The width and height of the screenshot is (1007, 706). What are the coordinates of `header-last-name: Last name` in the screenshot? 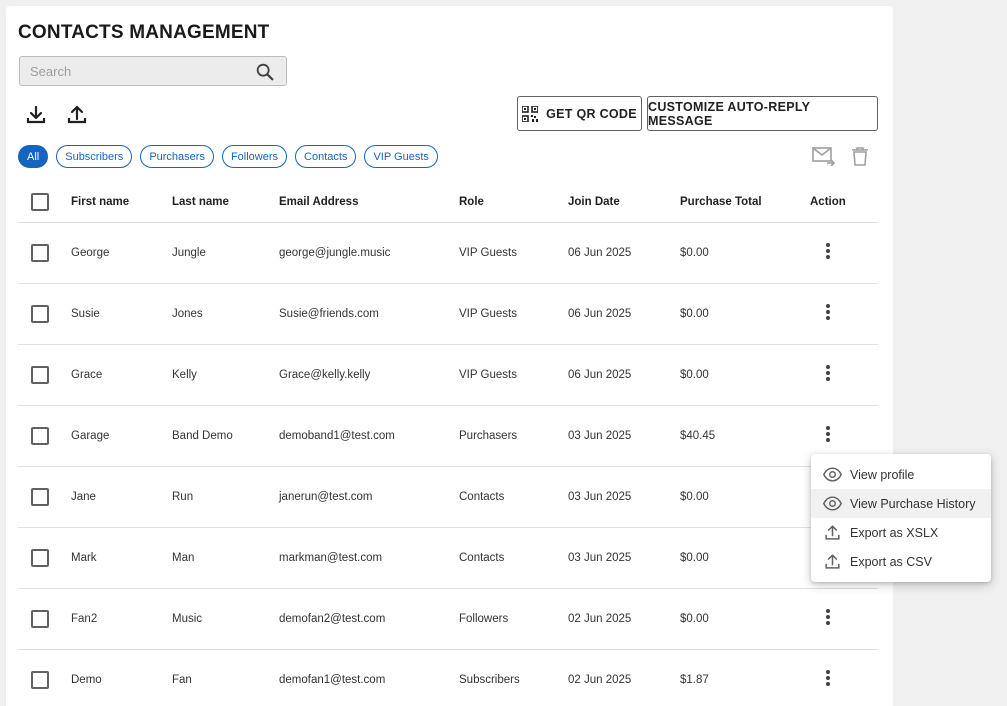 It's located at (225, 203).